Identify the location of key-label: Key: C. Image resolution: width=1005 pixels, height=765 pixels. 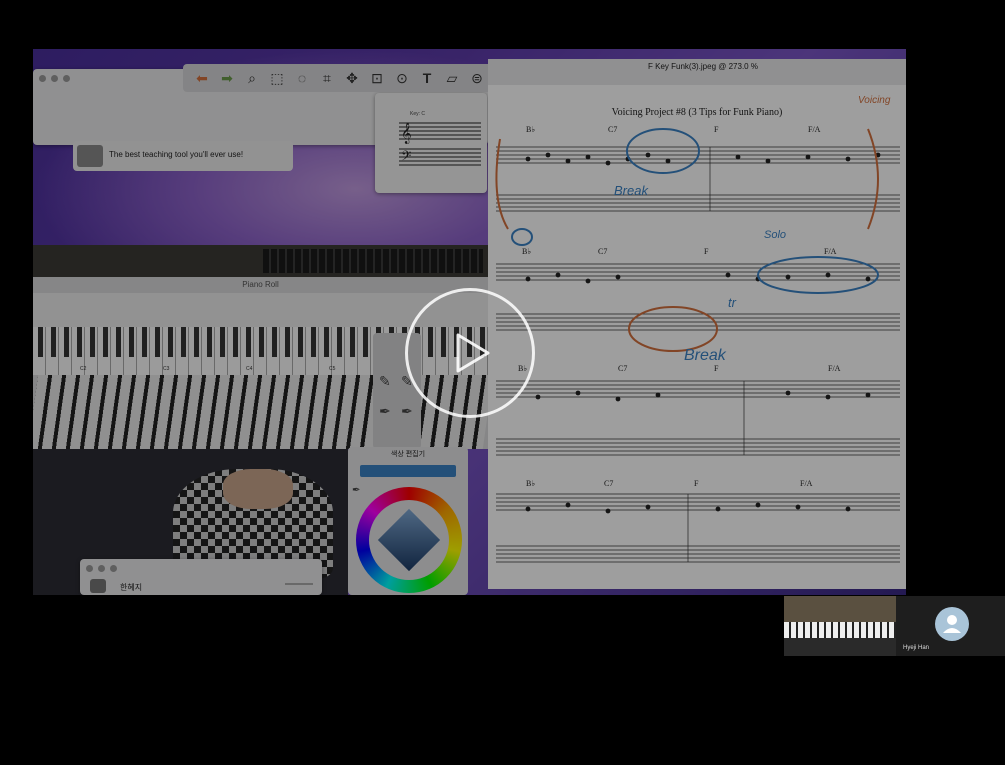
(418, 114).